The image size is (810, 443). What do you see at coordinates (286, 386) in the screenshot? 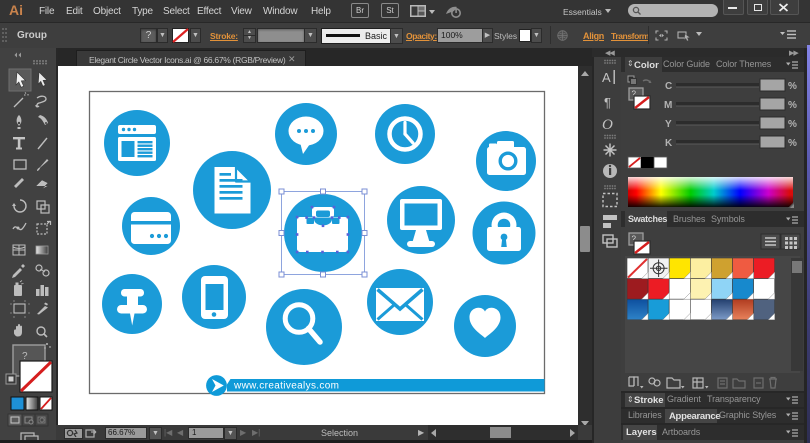
I see `svg-text: www.creativealys.com` at bounding box center [286, 386].